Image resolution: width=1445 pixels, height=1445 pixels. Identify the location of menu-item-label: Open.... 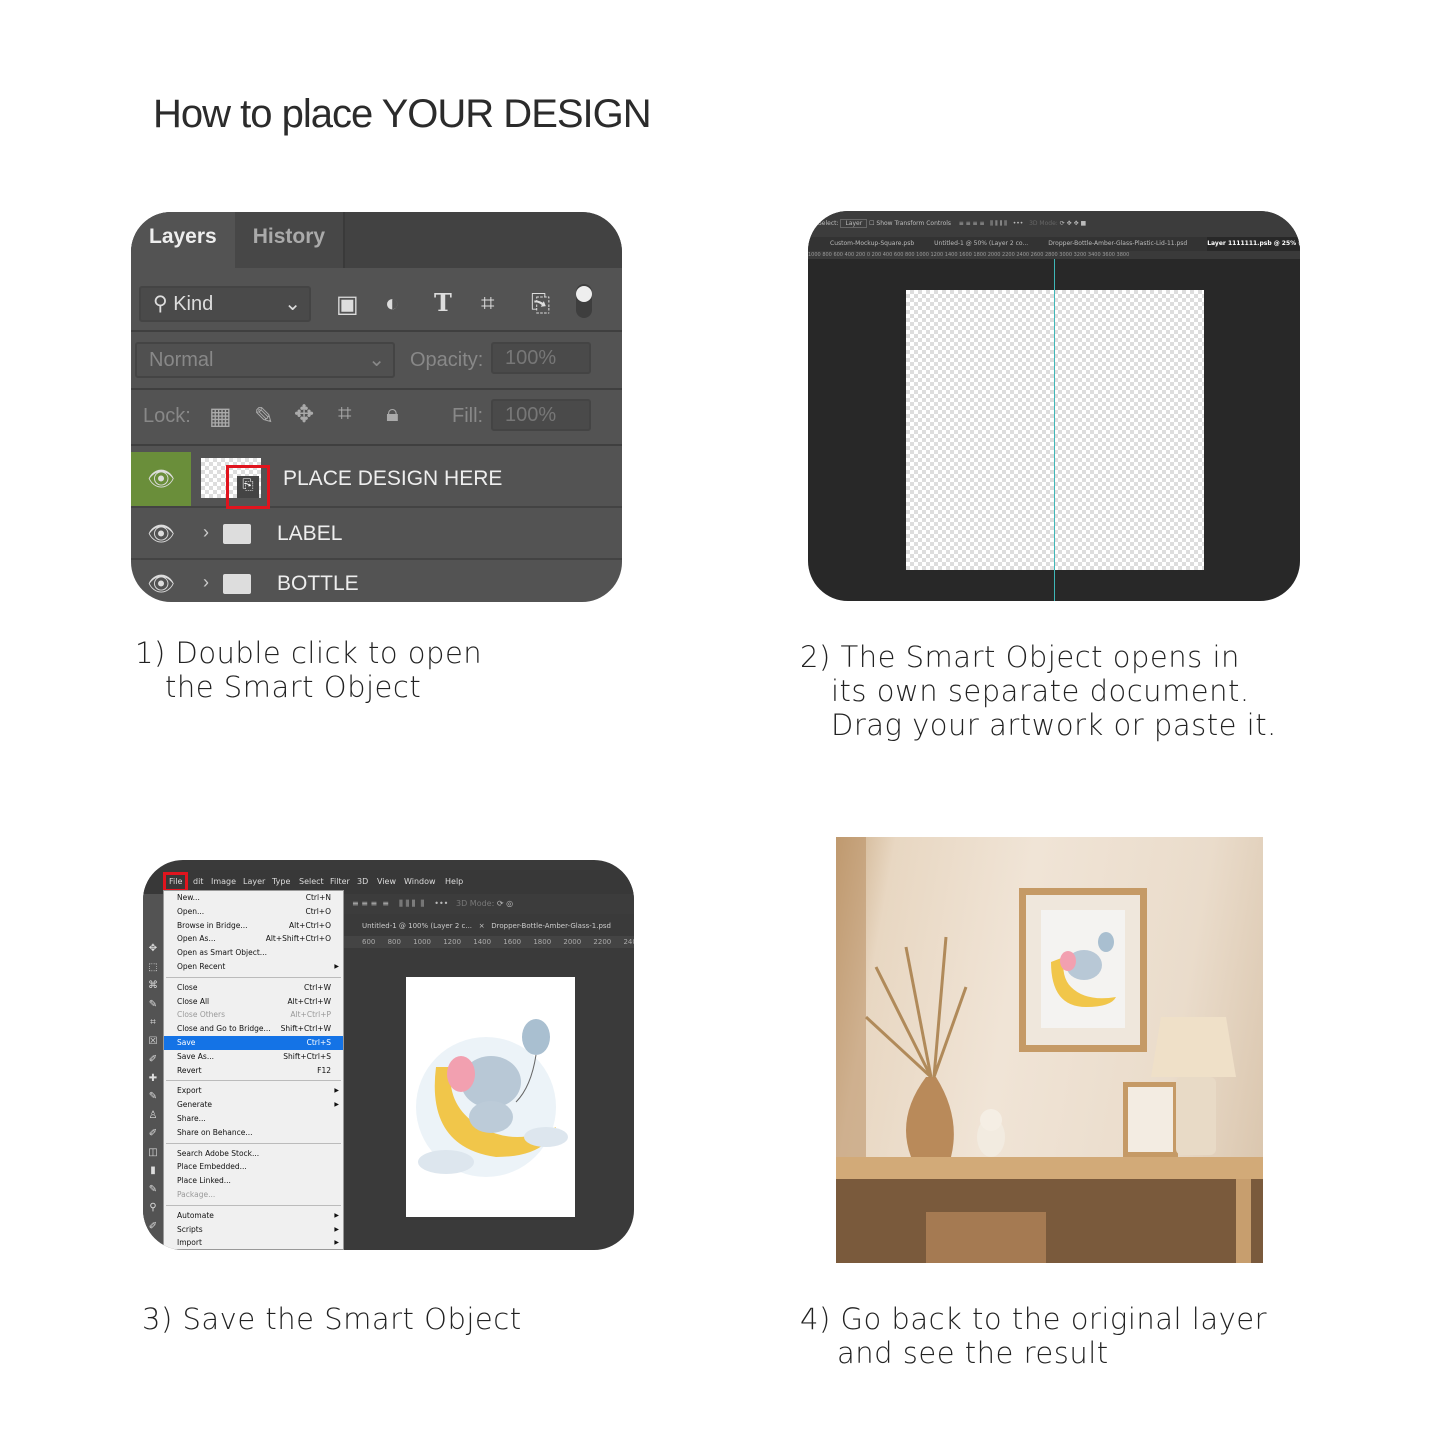
(191, 911).